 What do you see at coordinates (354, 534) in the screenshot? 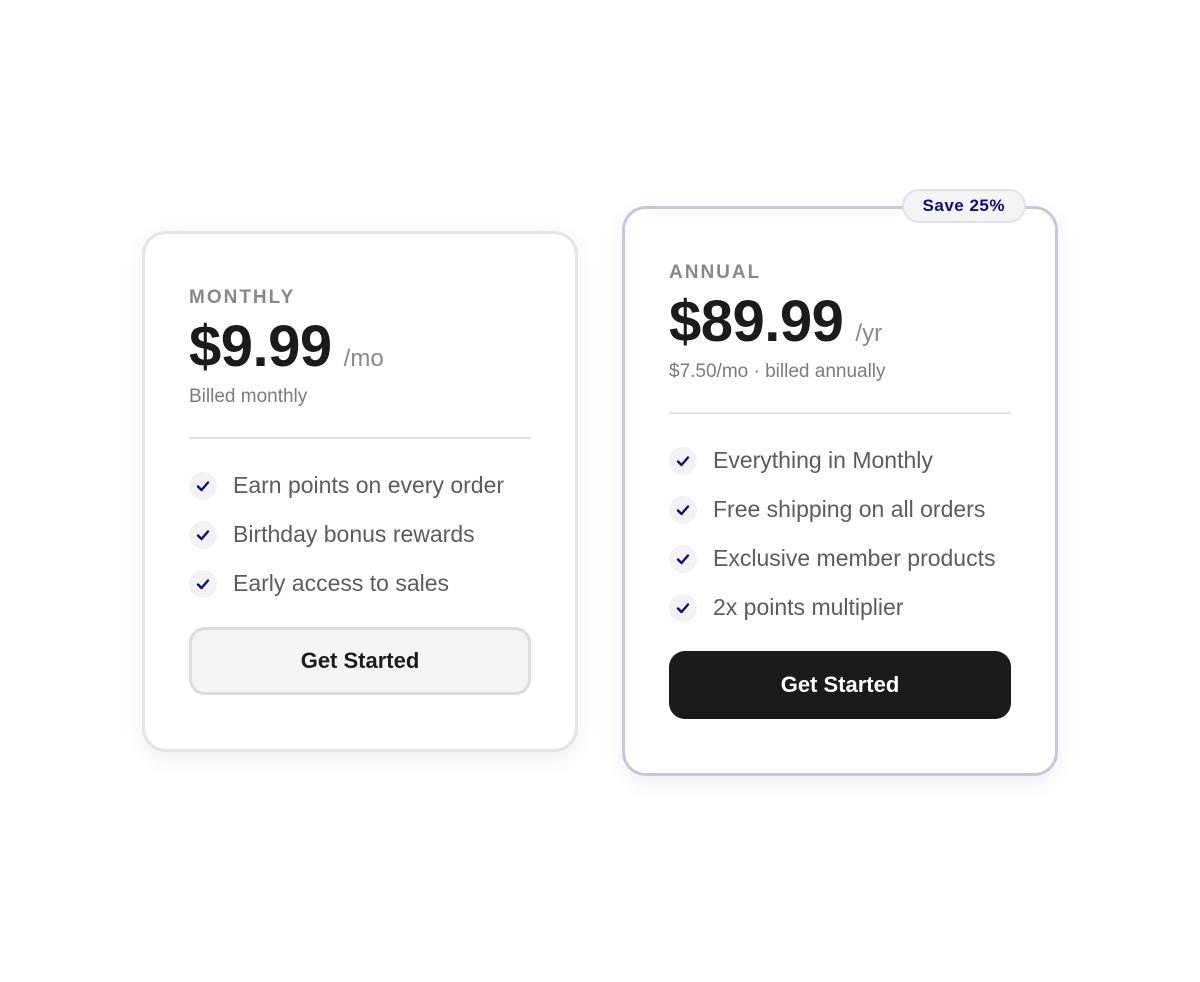
I see `feature-text: Birthday bonus rewards` at bounding box center [354, 534].